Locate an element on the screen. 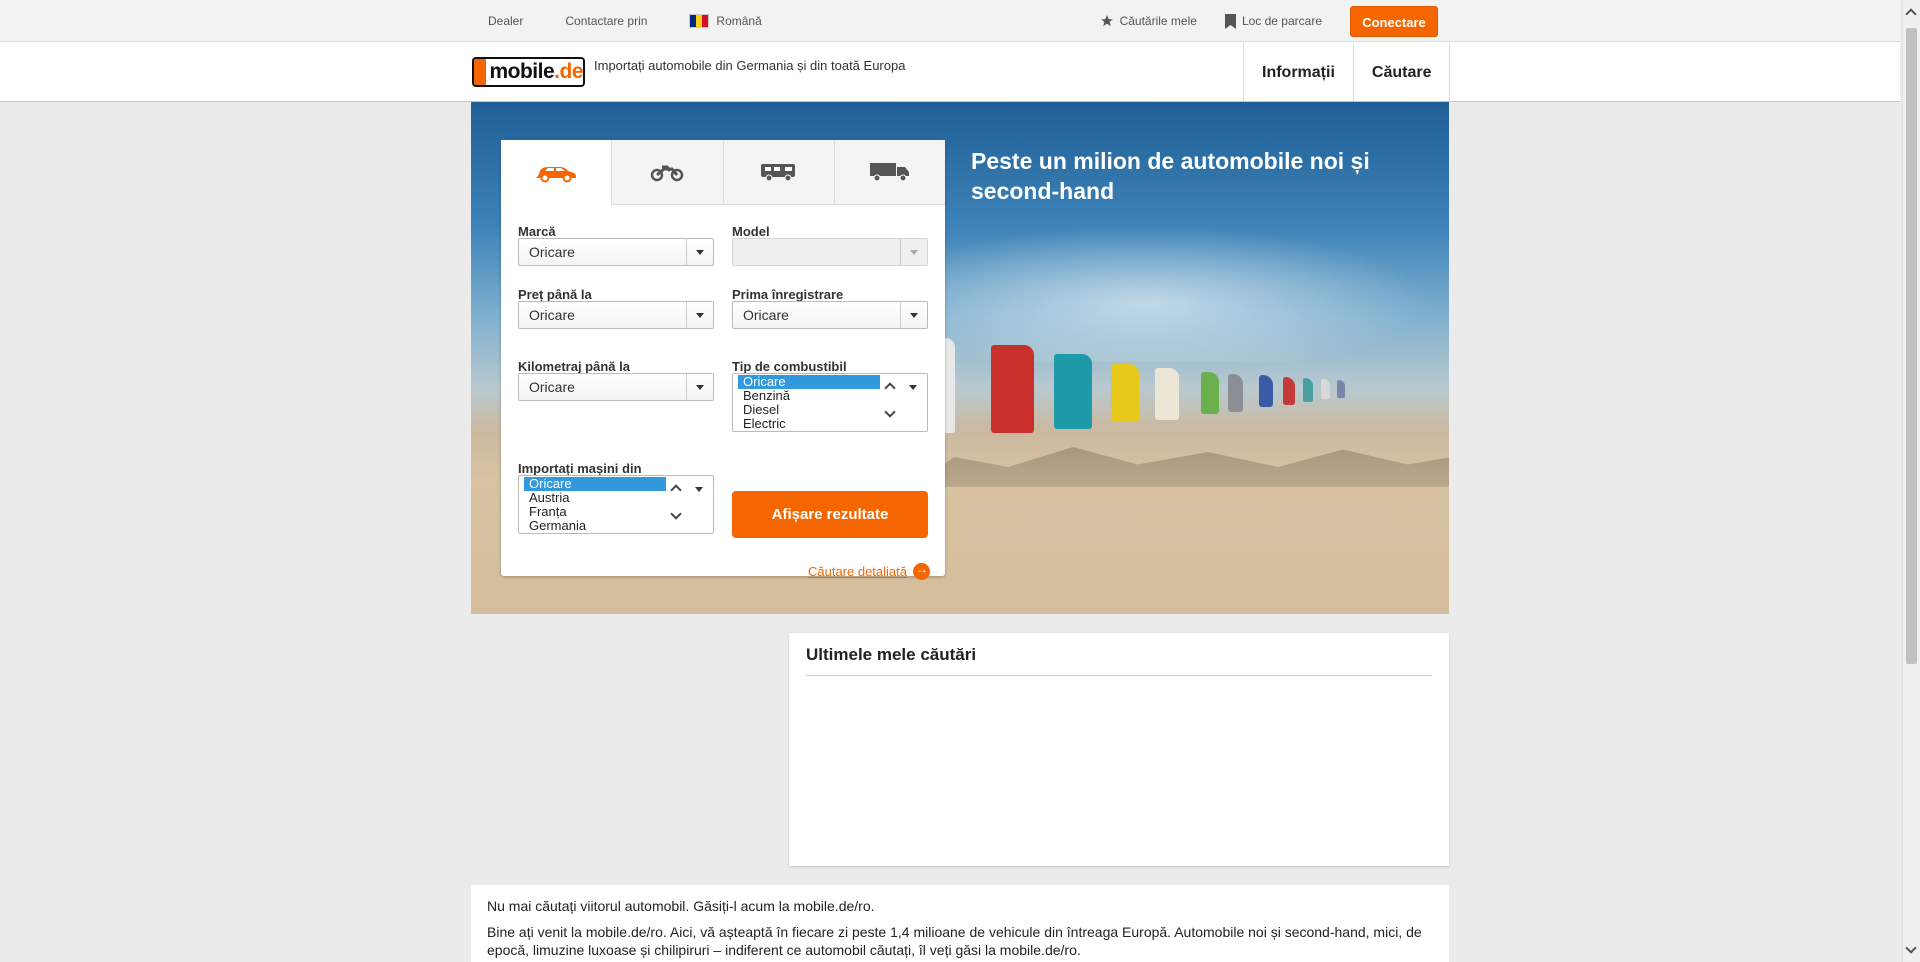 This screenshot has width=1920, height=962. model-select is located at coordinates (830, 252).